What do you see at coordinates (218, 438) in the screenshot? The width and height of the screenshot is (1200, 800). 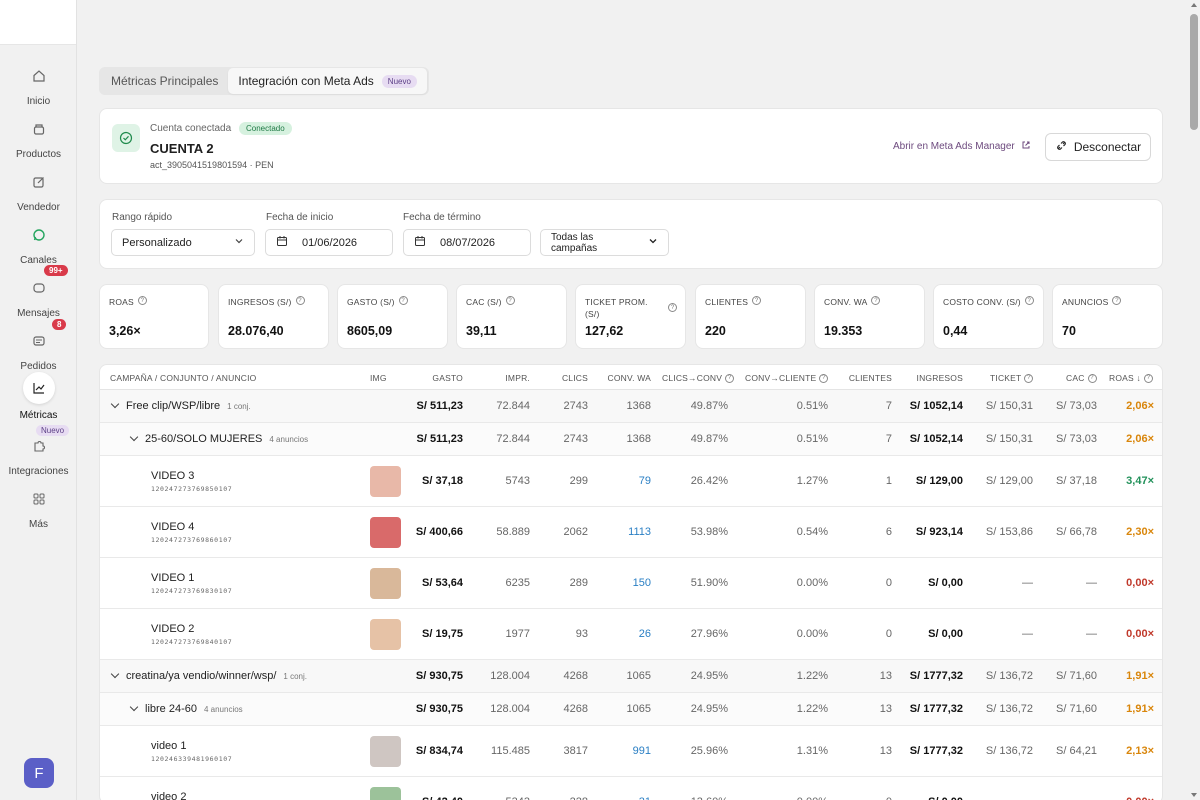 I see `row-name-cell: 25-60/SOLO MUJERES 4 anuncios` at bounding box center [218, 438].